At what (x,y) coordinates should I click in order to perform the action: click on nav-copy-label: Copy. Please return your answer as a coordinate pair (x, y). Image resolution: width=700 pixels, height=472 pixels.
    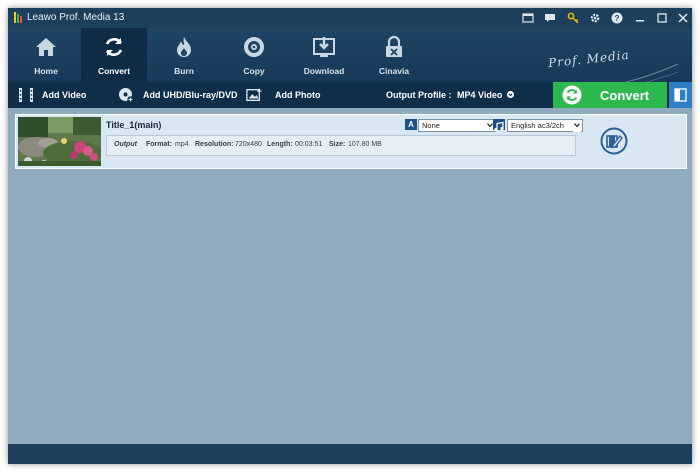
    Looking at the image, I should click on (254, 71).